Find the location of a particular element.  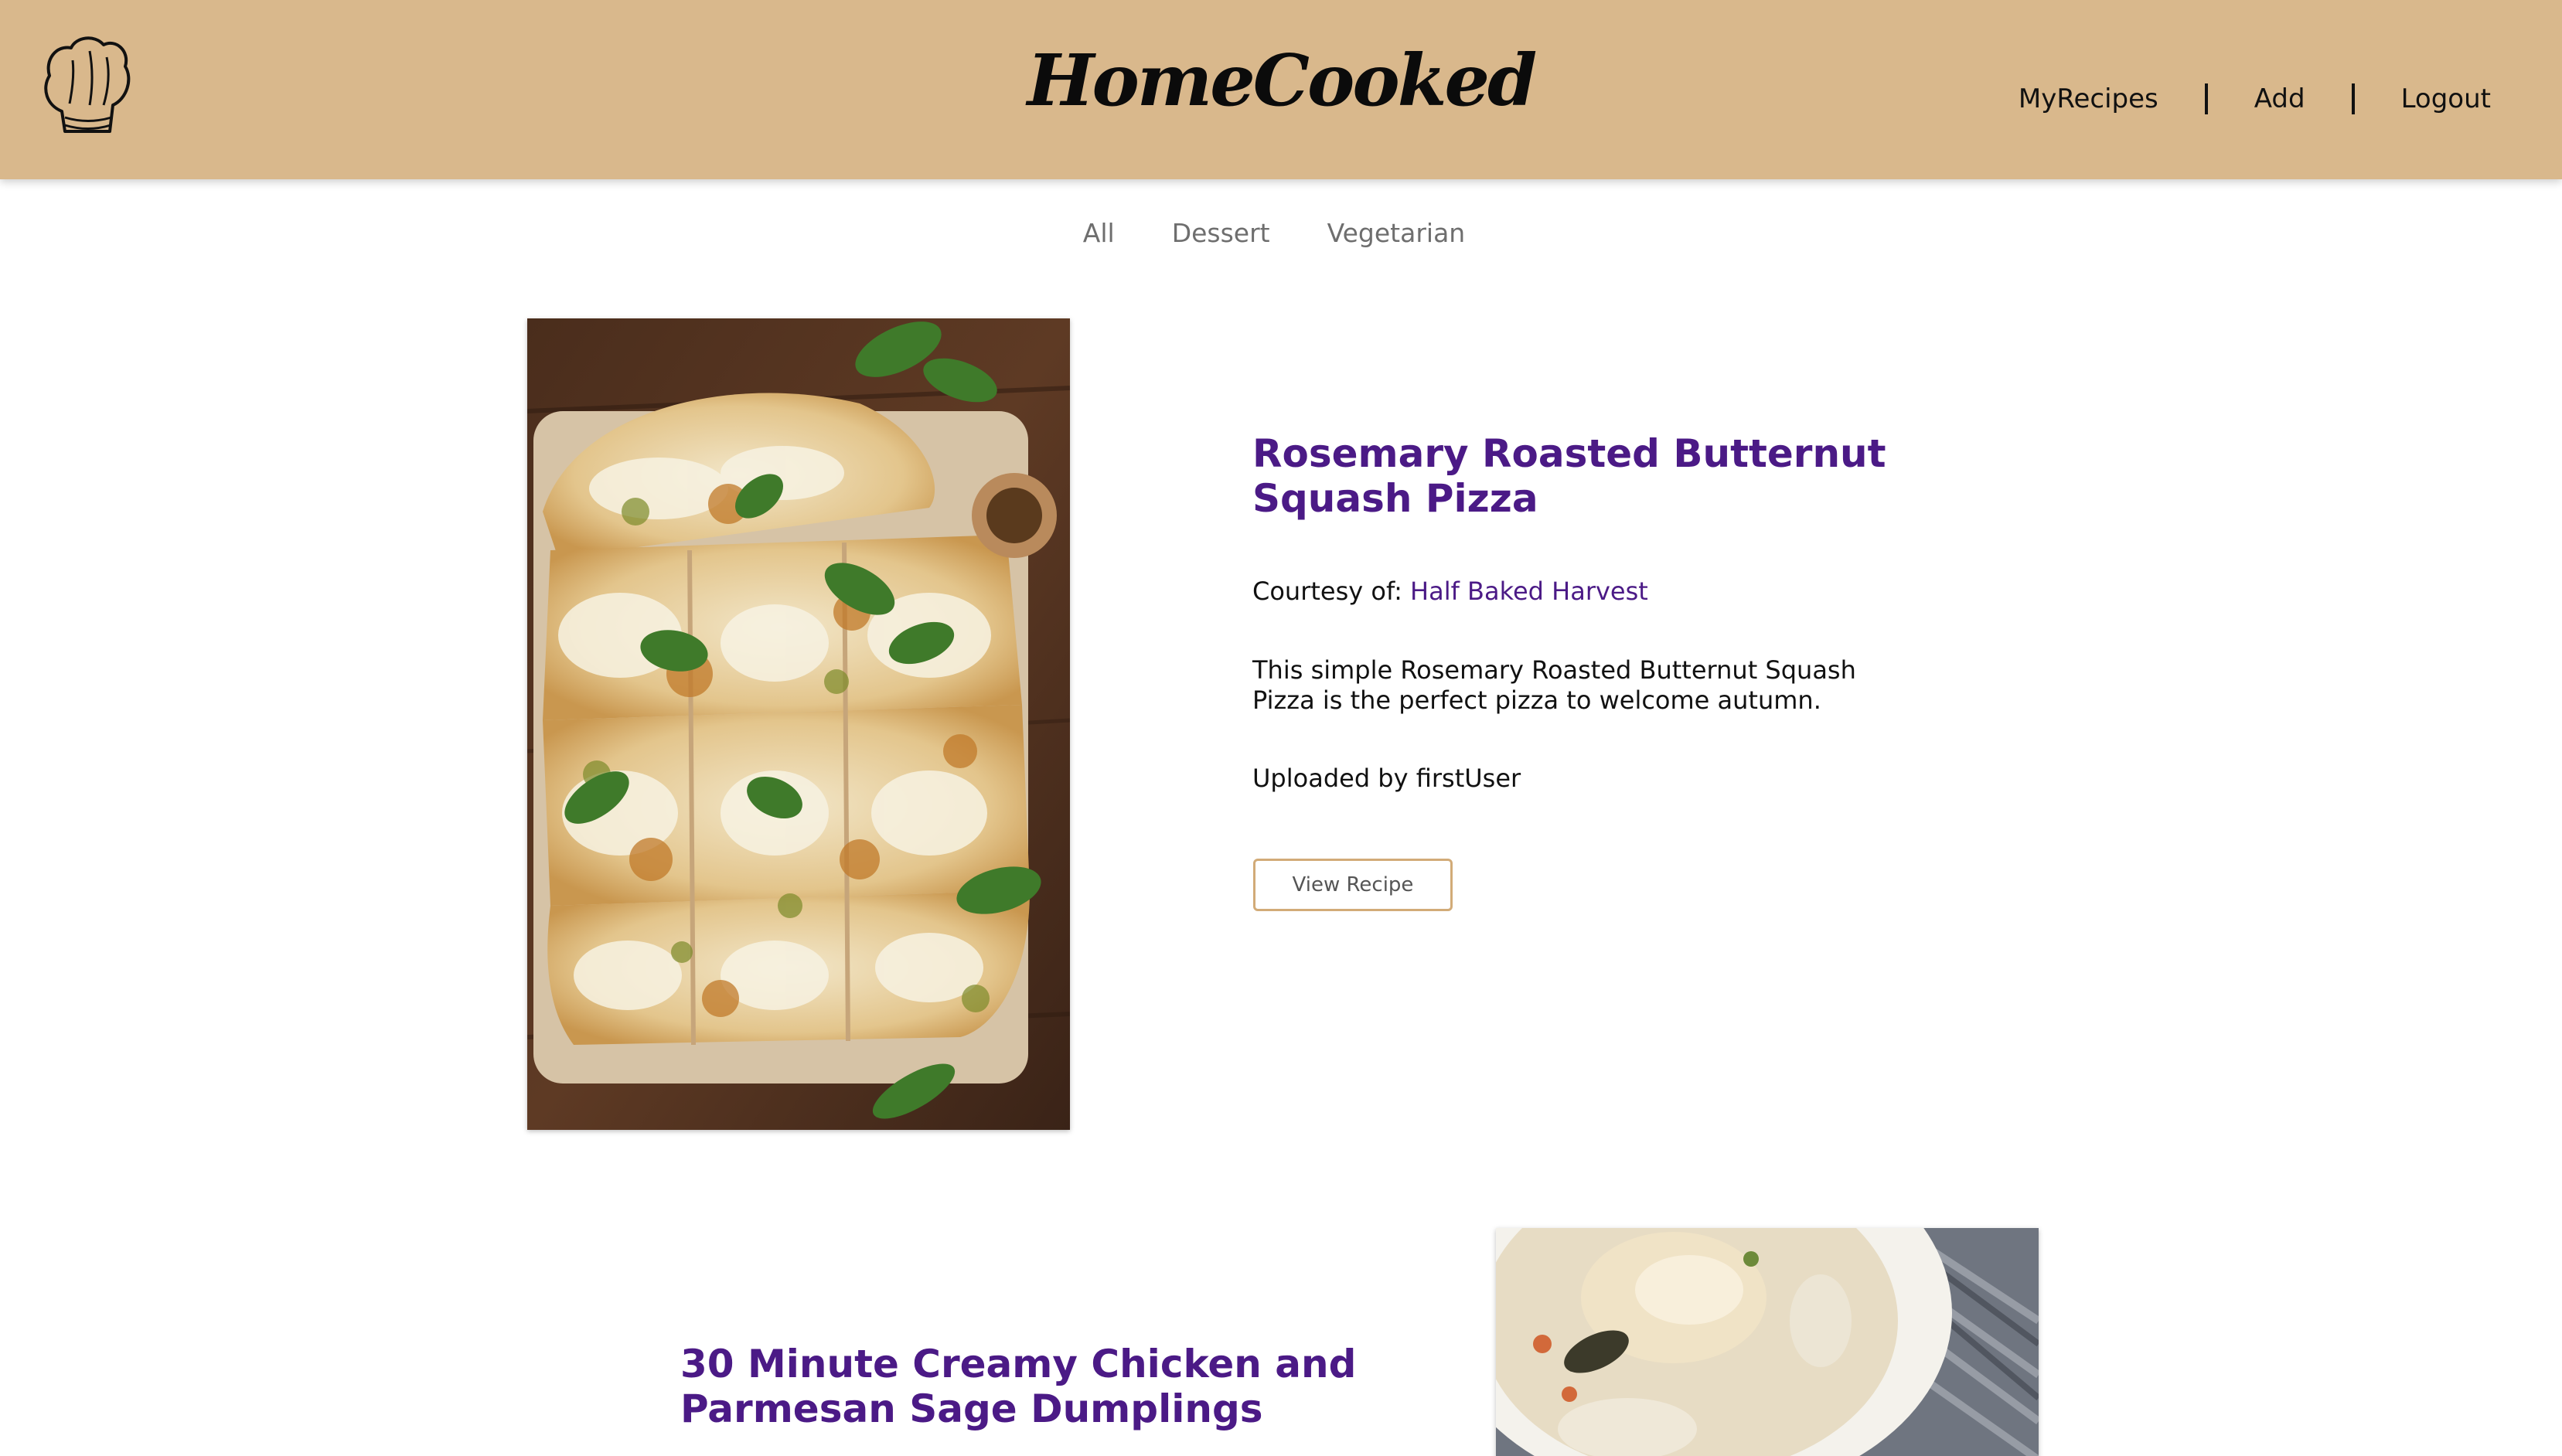

top-nav: MyRecipes Add Logout is located at coordinates (2255, 99).